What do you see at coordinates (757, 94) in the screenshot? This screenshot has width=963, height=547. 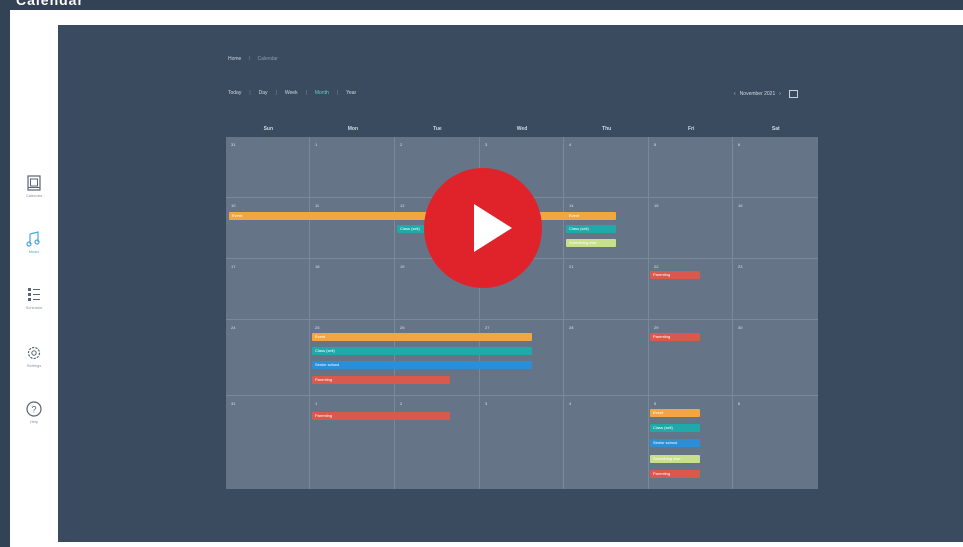 I see `period-label: November 2021` at bounding box center [757, 94].